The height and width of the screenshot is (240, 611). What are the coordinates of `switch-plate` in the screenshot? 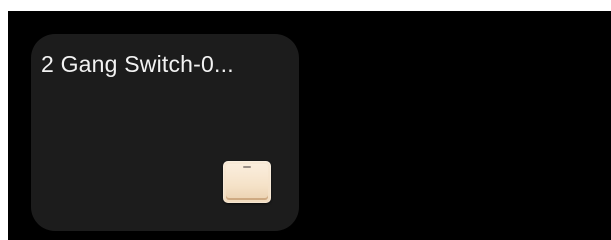 It's located at (247, 182).